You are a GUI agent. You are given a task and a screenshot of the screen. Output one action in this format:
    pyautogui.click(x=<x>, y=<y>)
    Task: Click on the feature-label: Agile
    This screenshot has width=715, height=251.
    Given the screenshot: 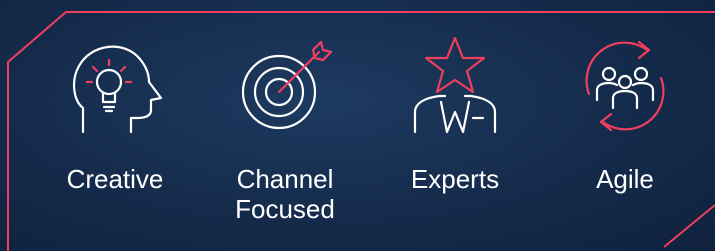 What is the action you would take?
    pyautogui.click(x=625, y=179)
    